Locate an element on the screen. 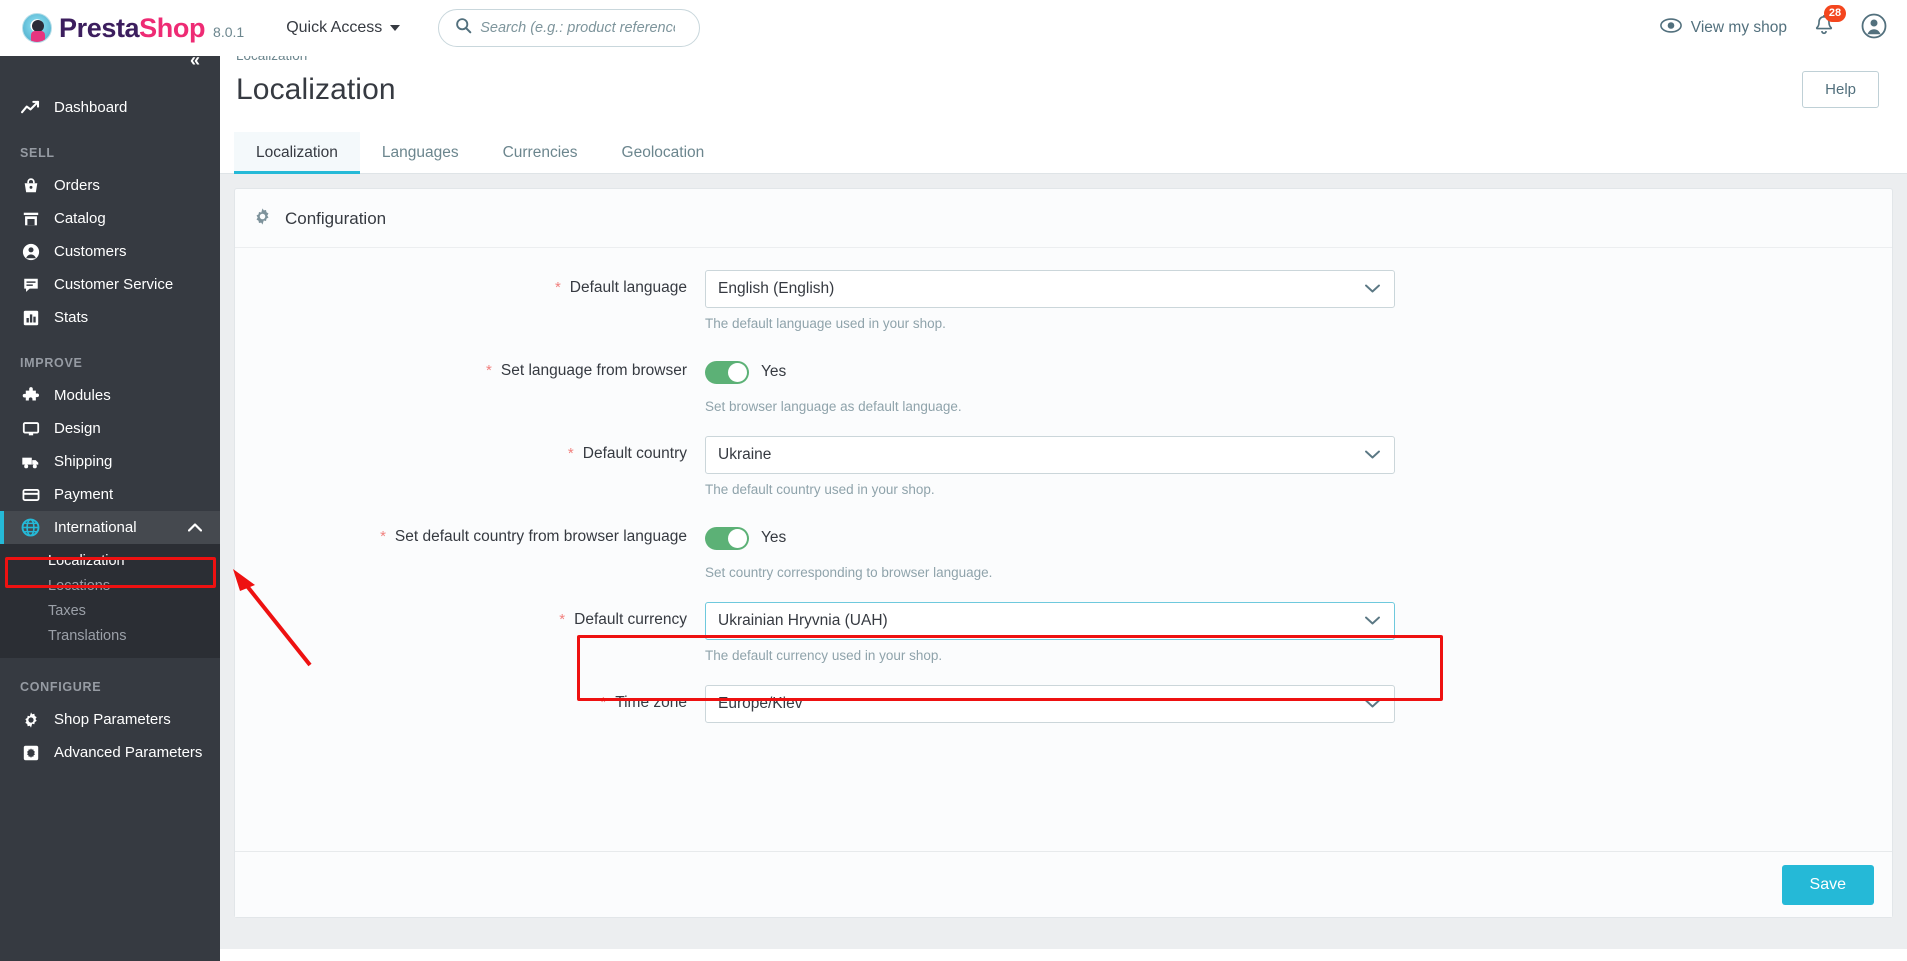  default-currency-select: Ukrainian Hryvnia (UAH) is located at coordinates (1050, 621).